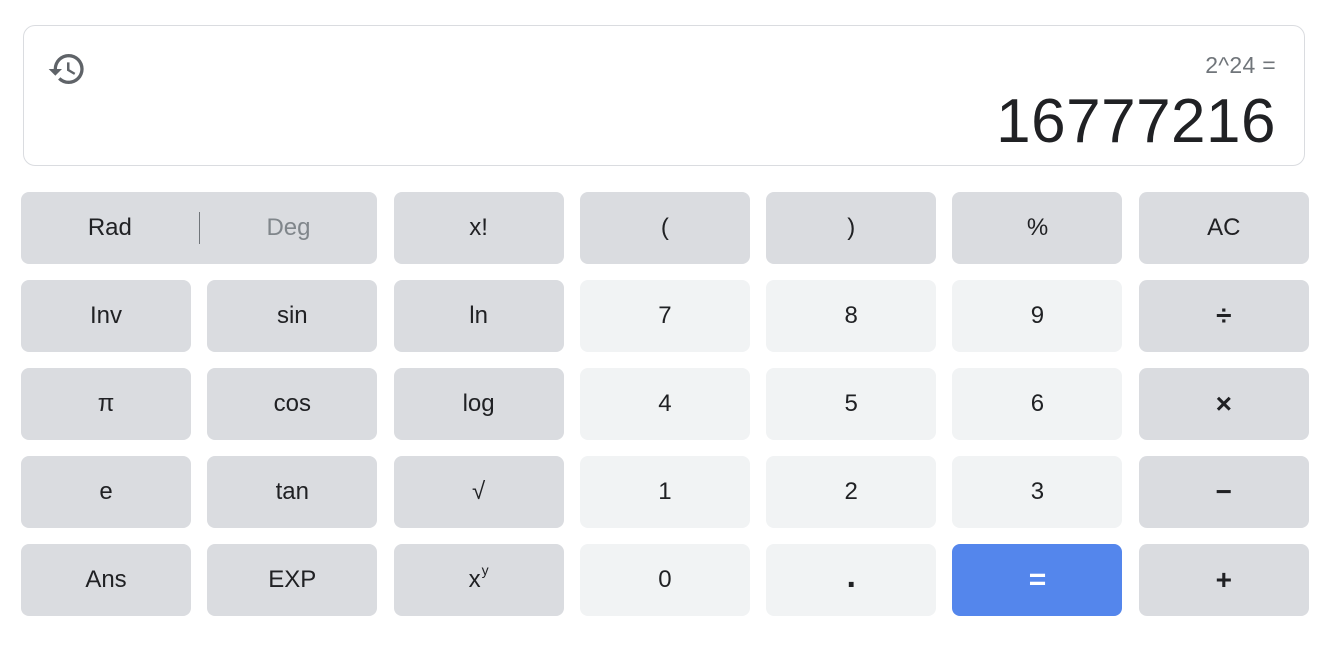  I want to click on plus-button: +, so click(1223, 580).